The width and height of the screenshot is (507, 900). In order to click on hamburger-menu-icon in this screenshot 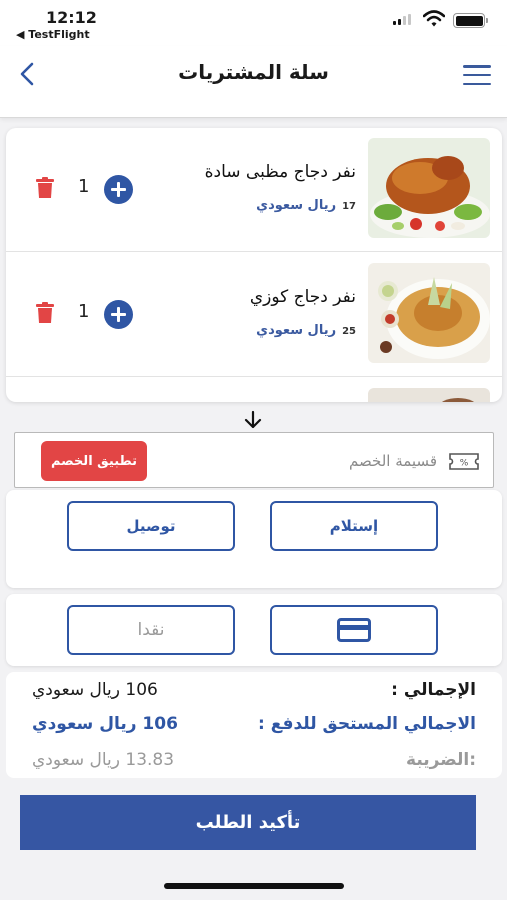, I will do `click(477, 75)`.